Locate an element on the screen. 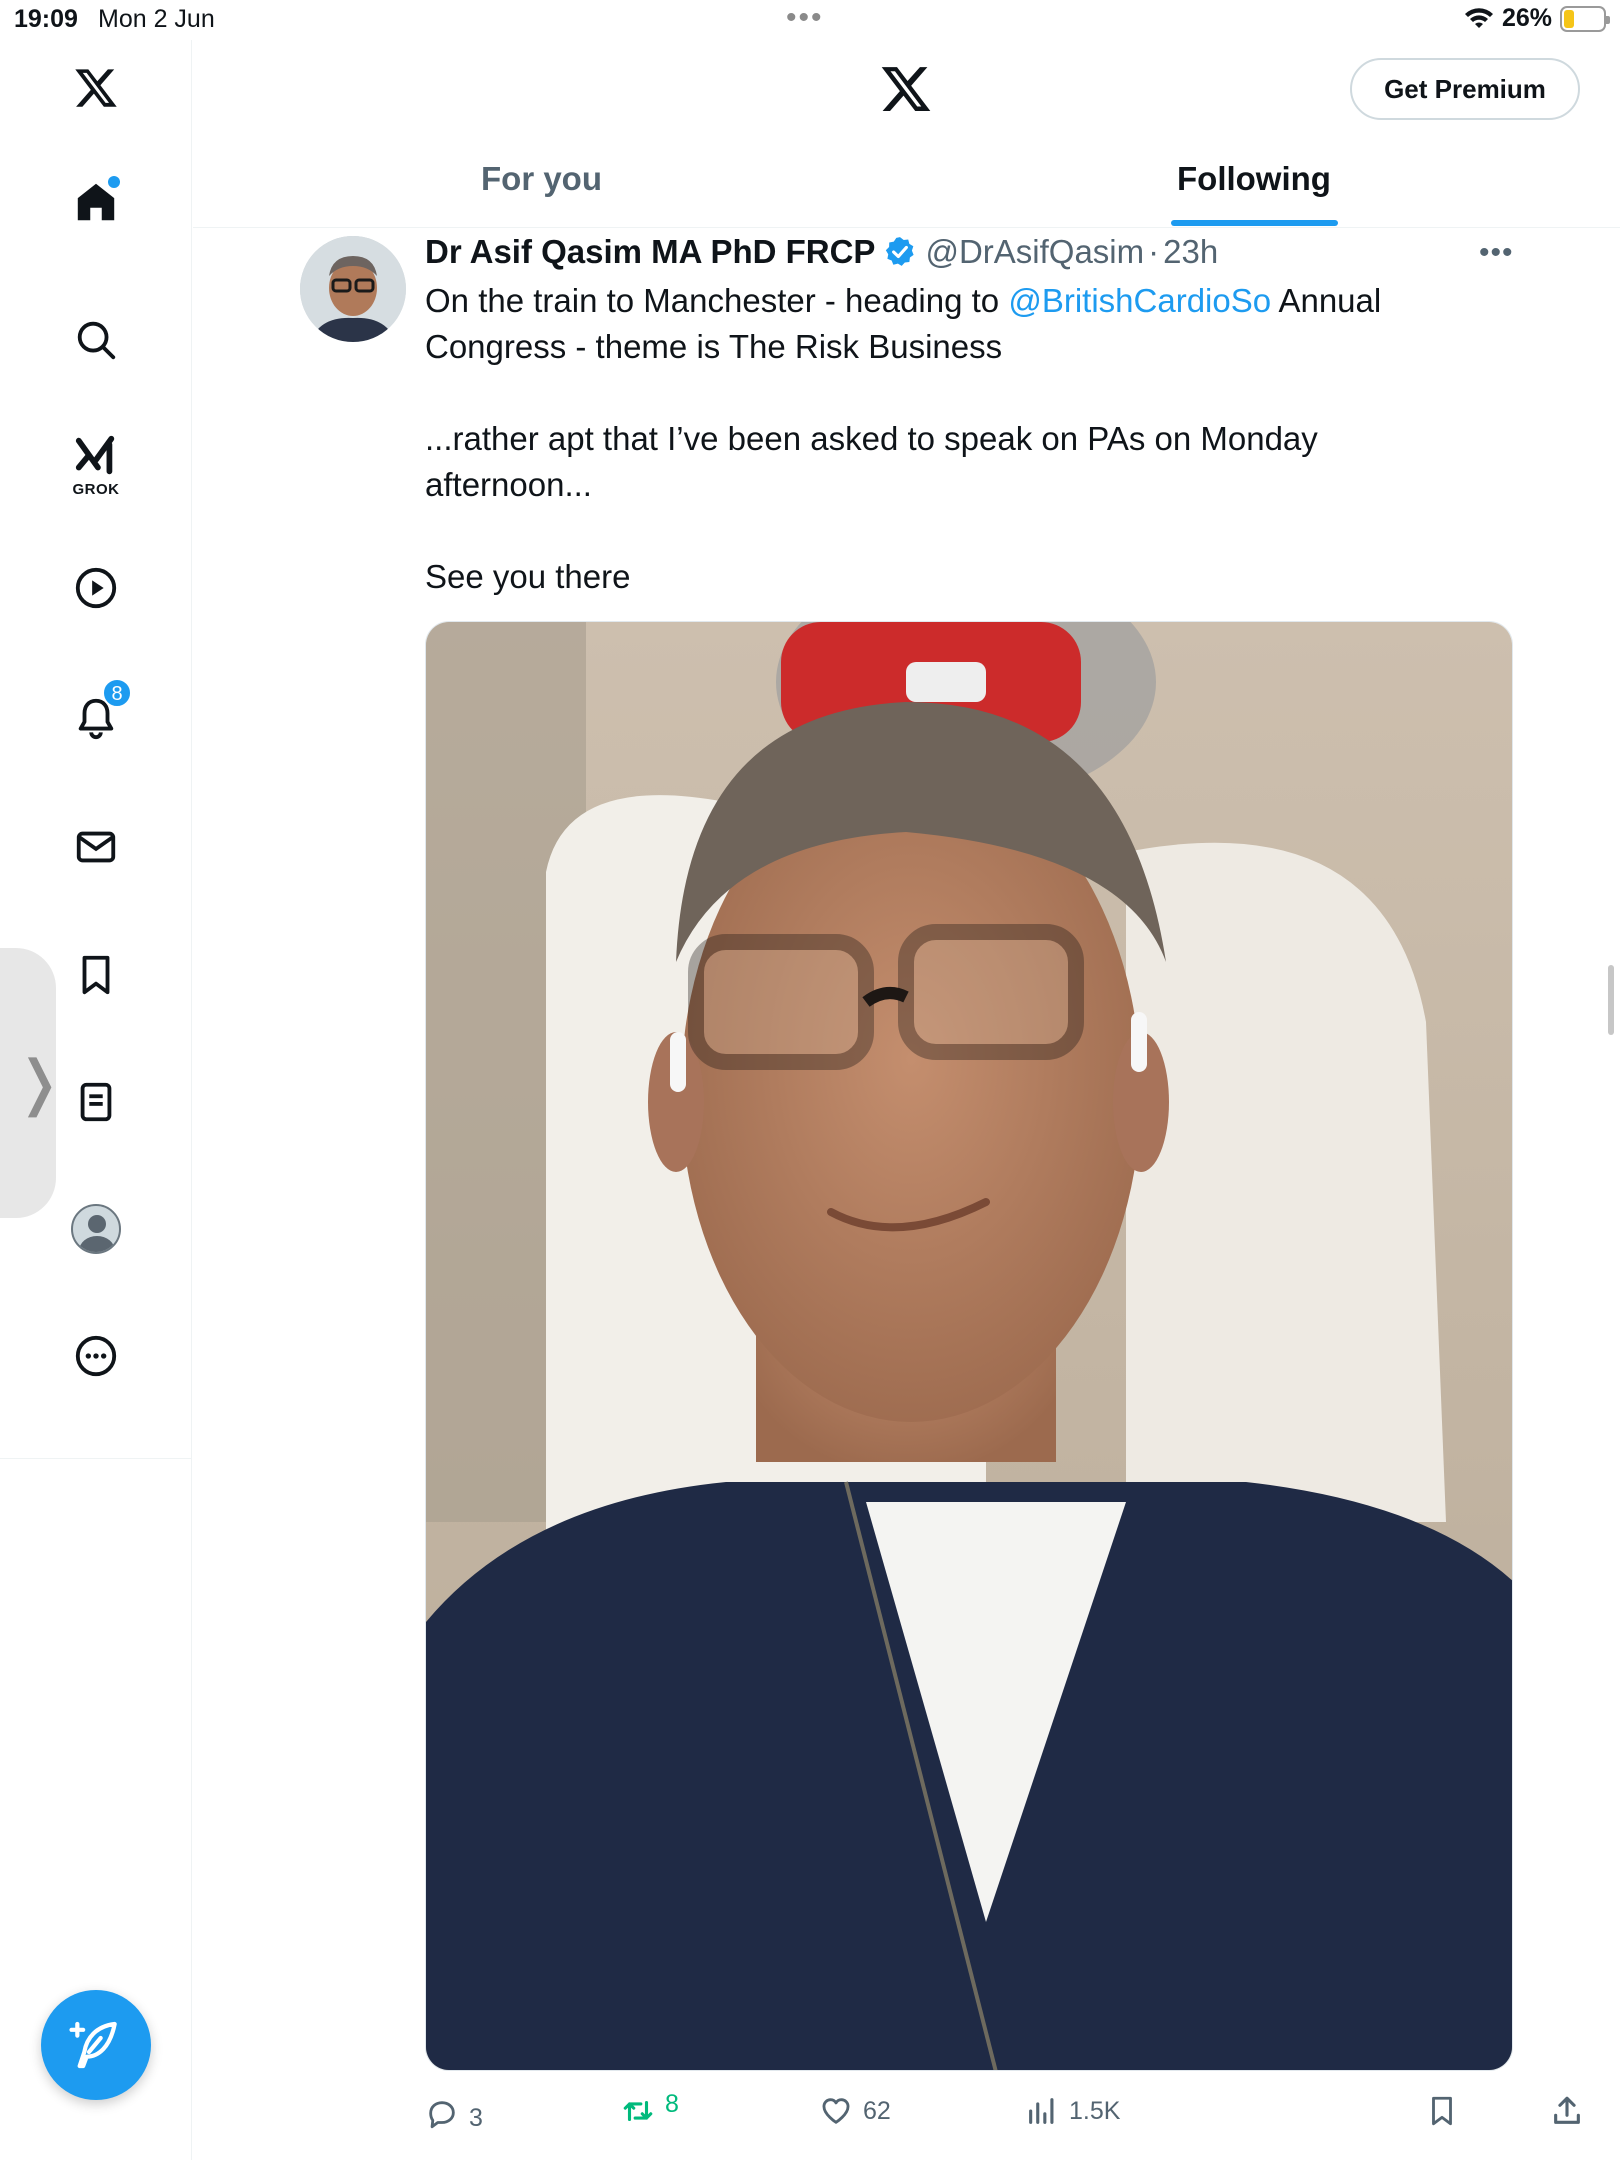 This screenshot has height=2160, width=1620. mention-link: @BritishCardioSo is located at coordinates (1139, 300).